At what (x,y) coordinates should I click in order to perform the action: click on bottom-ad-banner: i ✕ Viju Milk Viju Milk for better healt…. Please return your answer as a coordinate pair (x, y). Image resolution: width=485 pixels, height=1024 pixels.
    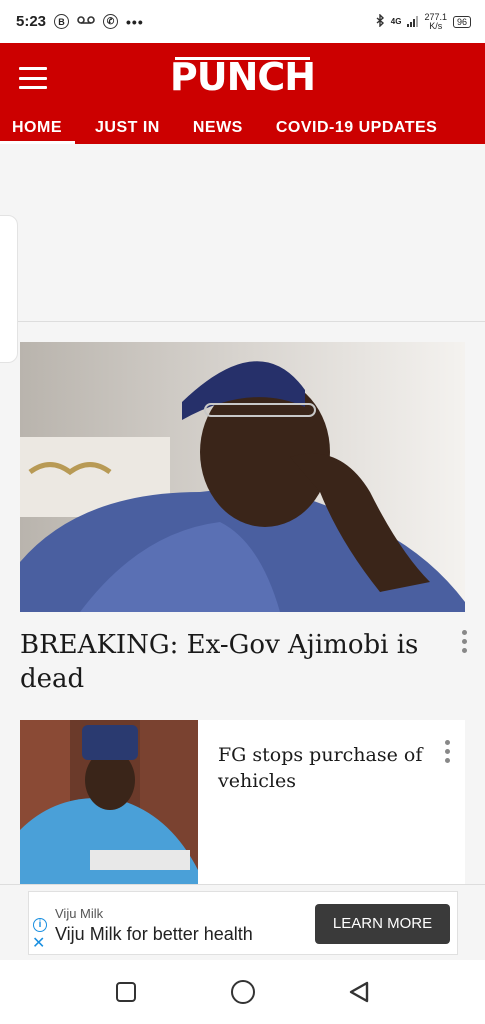
    Looking at the image, I should click on (242, 922).